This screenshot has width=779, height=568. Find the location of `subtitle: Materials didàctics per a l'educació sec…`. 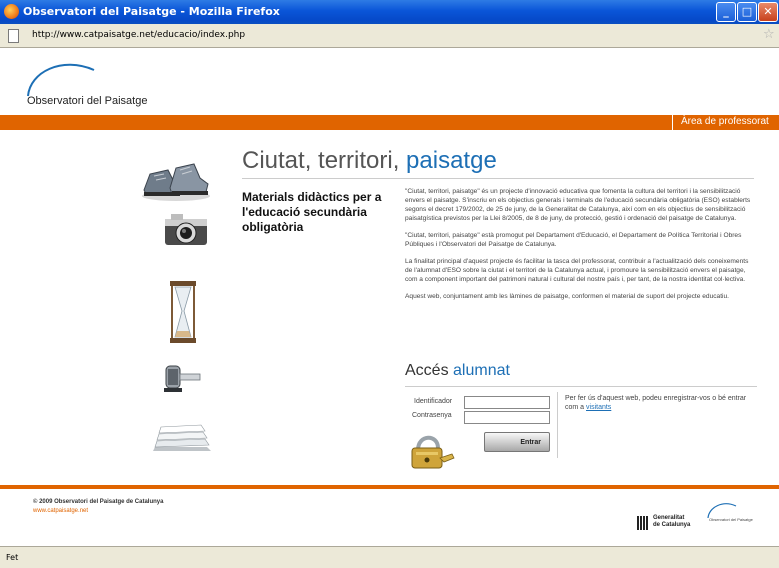

subtitle: Materials didàctics per a l'educació sec… is located at coordinates (312, 212).